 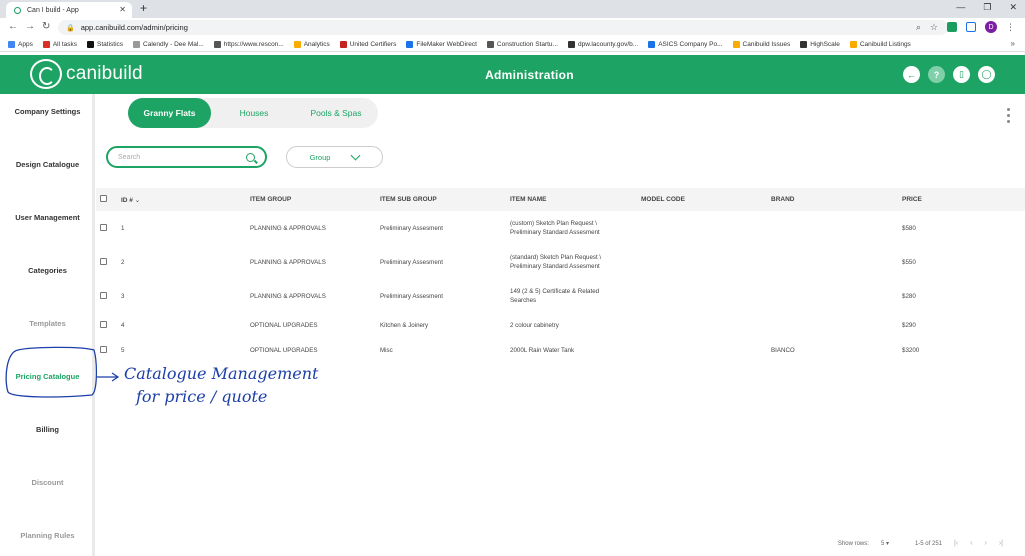 I want to click on sidebar-item-categories: Categories, so click(x=47, y=270).